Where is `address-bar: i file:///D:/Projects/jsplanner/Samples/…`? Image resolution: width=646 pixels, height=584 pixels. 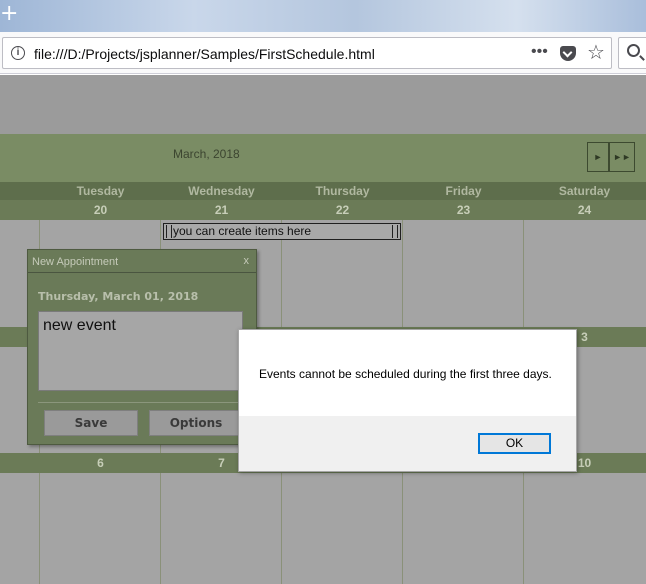 address-bar: i file:///D:/Projects/jsplanner/Samples/… is located at coordinates (307, 53).